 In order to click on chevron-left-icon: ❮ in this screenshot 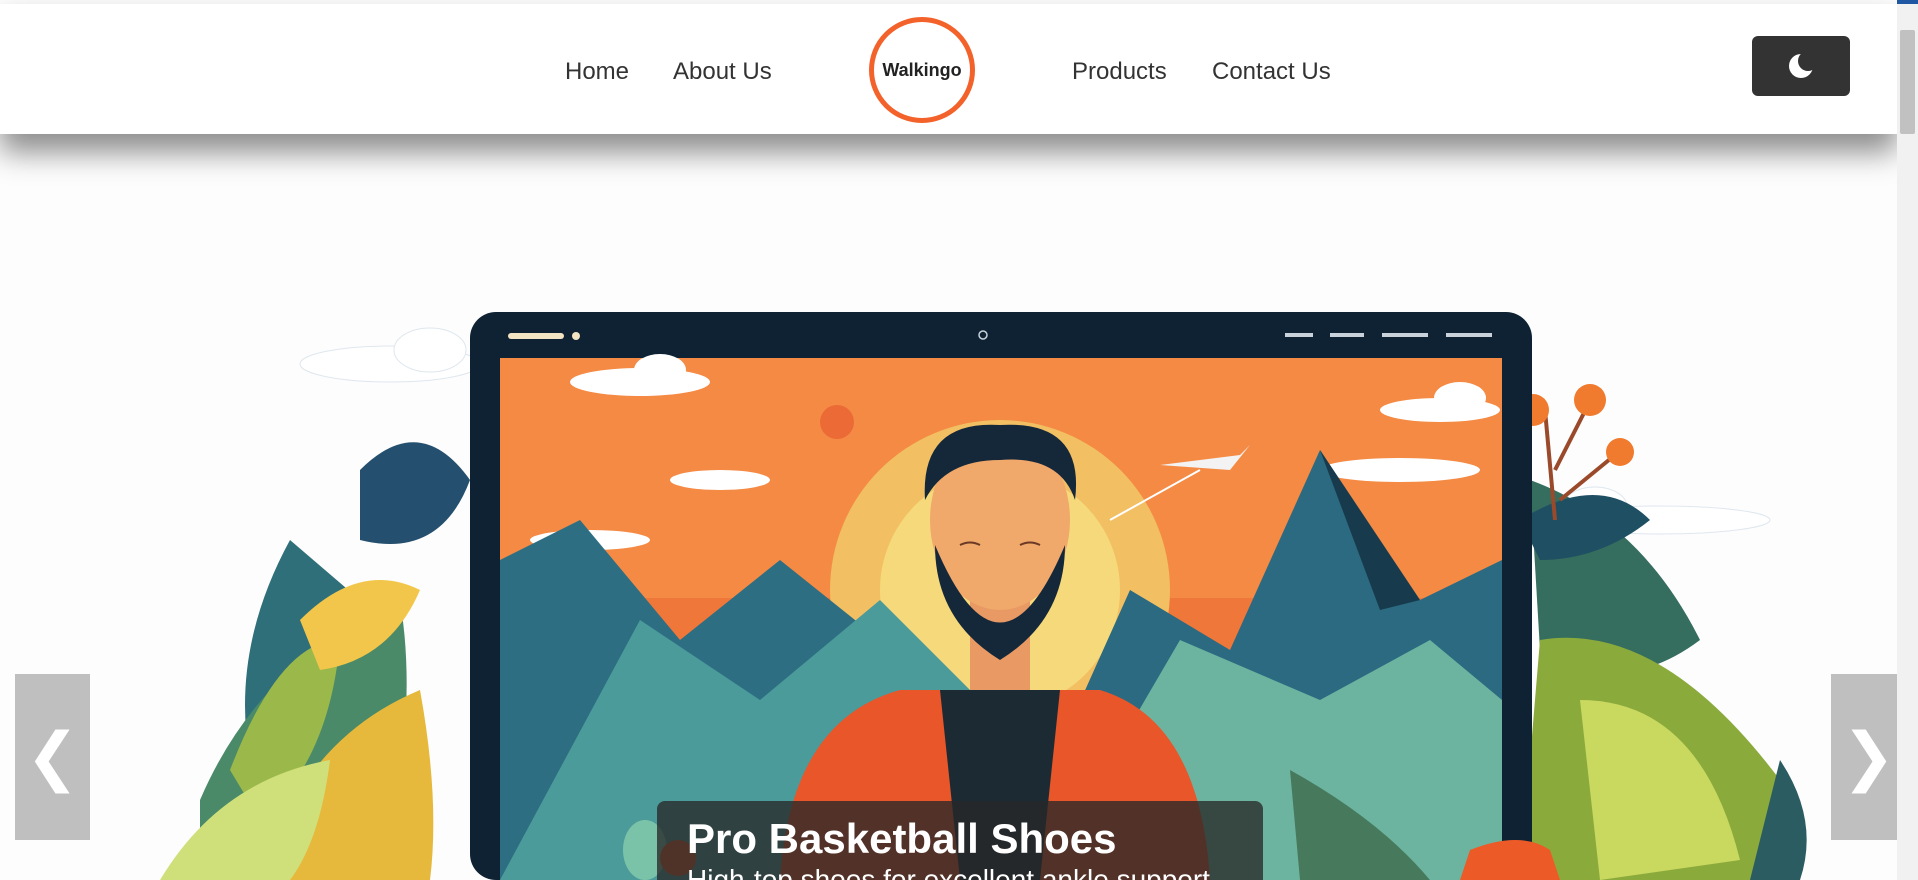, I will do `click(52, 757)`.